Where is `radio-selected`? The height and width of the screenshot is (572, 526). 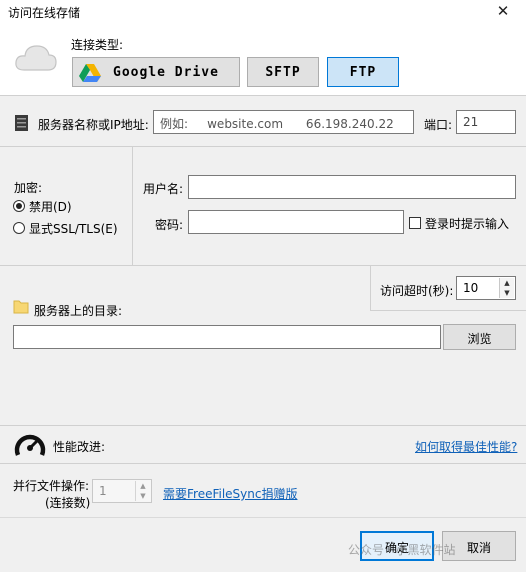 radio-selected is located at coordinates (19, 206).